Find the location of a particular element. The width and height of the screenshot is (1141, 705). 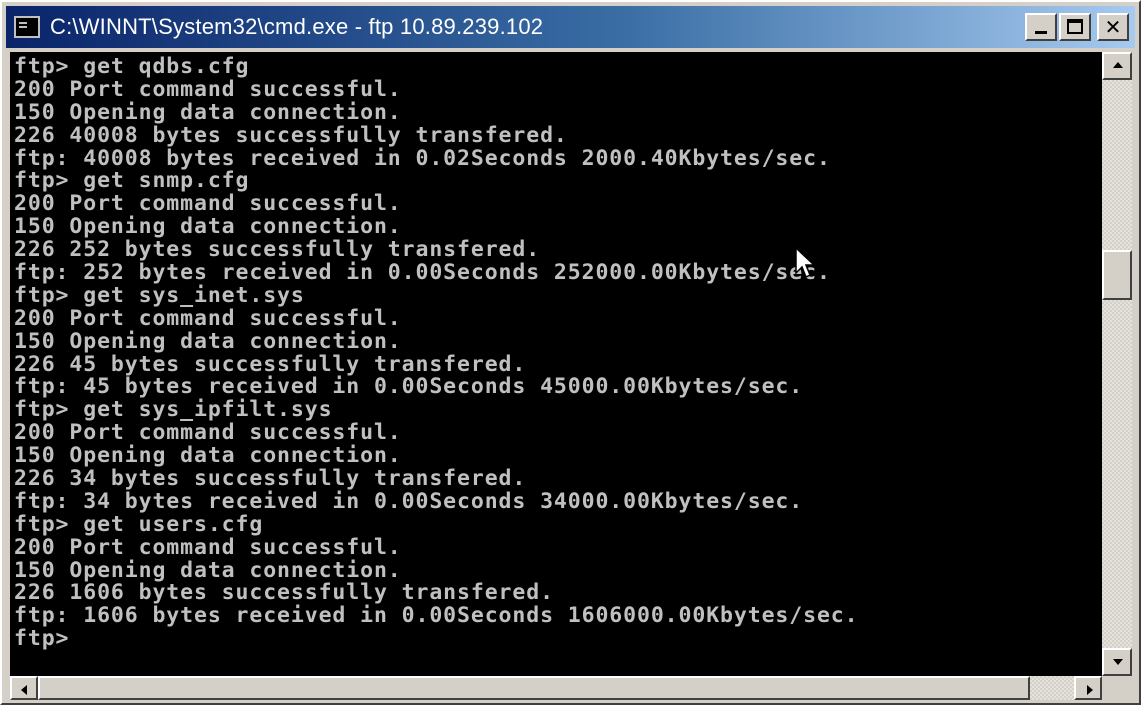

scroll-right-button is located at coordinates (1088, 688).